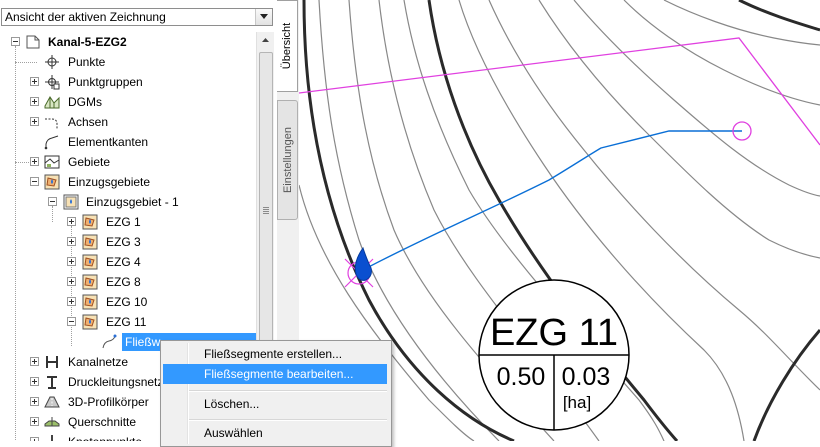 This screenshot has width=820, height=447. What do you see at coordinates (108, 142) in the screenshot?
I see `tree-label: Elementkanten` at bounding box center [108, 142].